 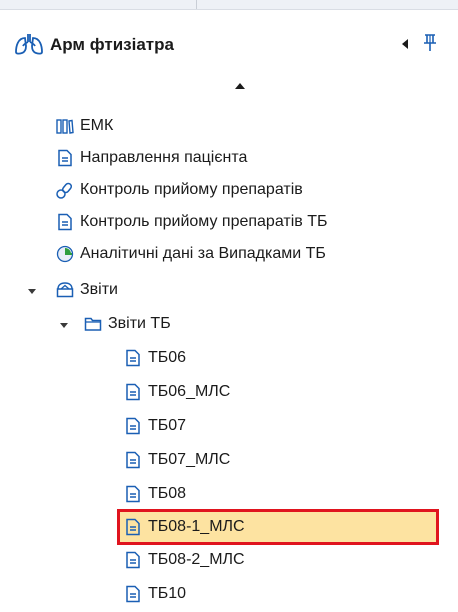 I want to click on tree-item-label: ТБ06_МЛС, so click(x=189, y=391).